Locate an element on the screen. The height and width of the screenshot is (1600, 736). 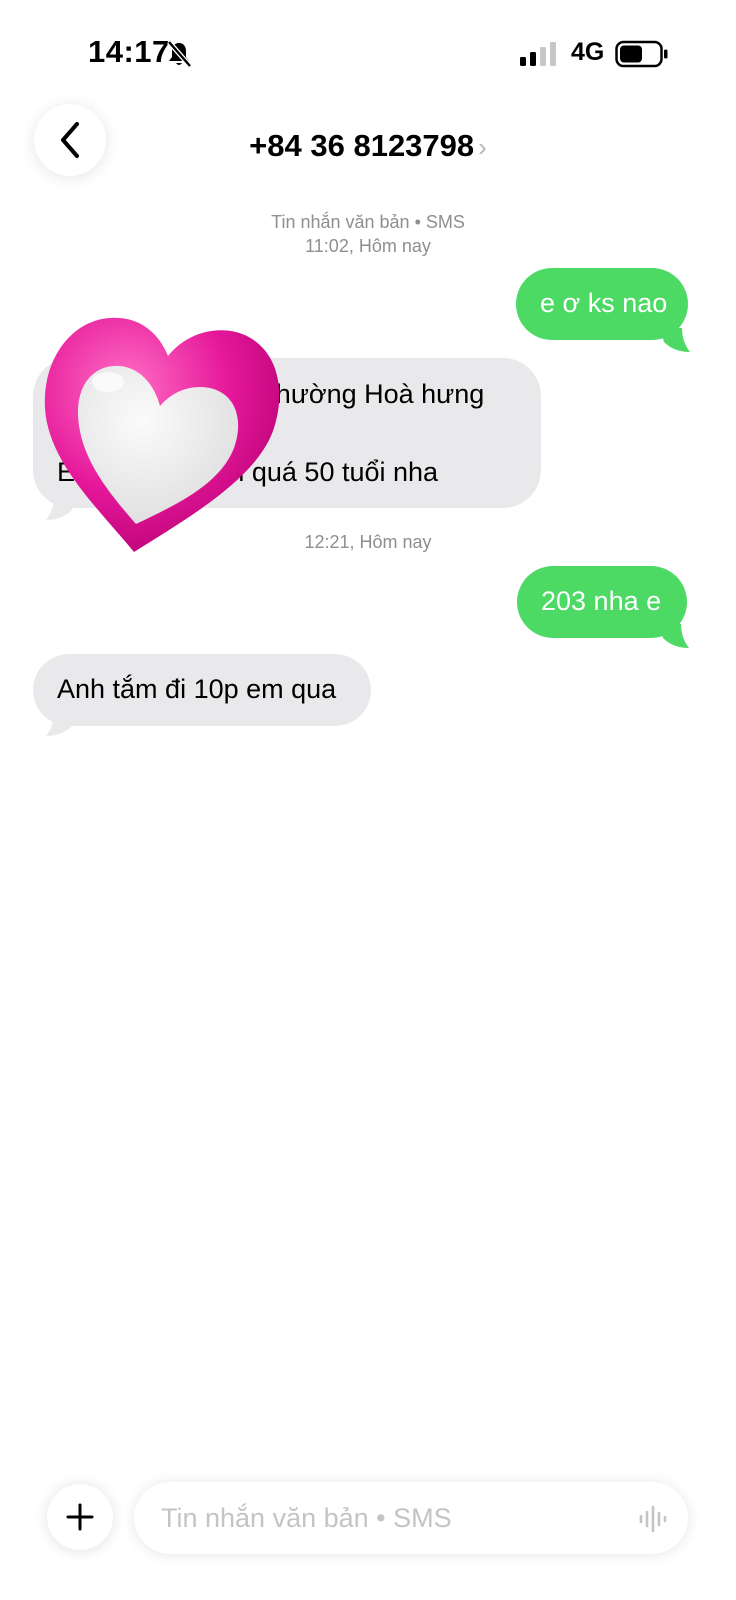
battery-icon is located at coordinates (641, 54).